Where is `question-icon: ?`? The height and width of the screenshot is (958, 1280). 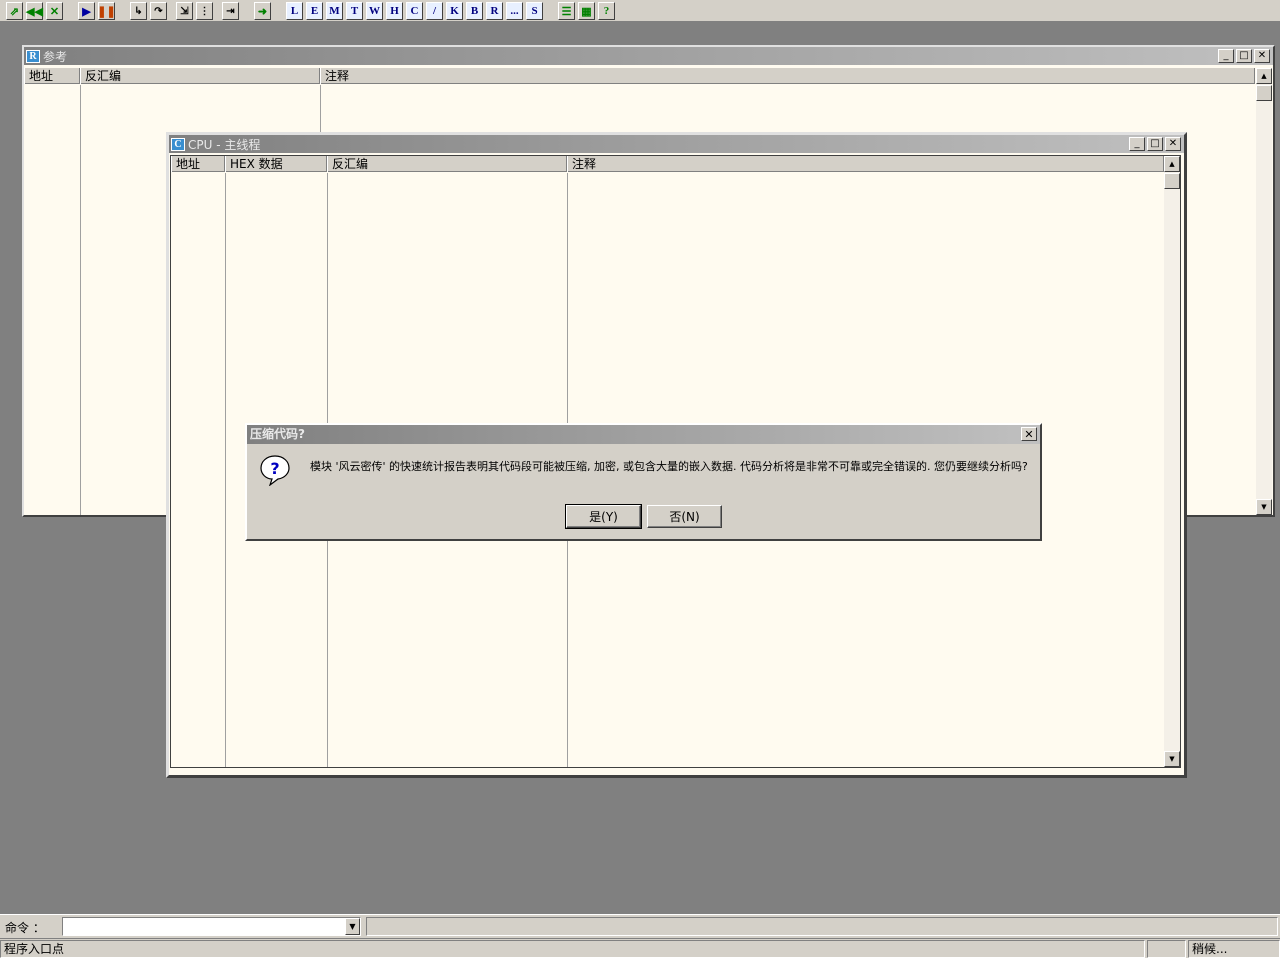
question-icon: ? is located at coordinates (275, 470).